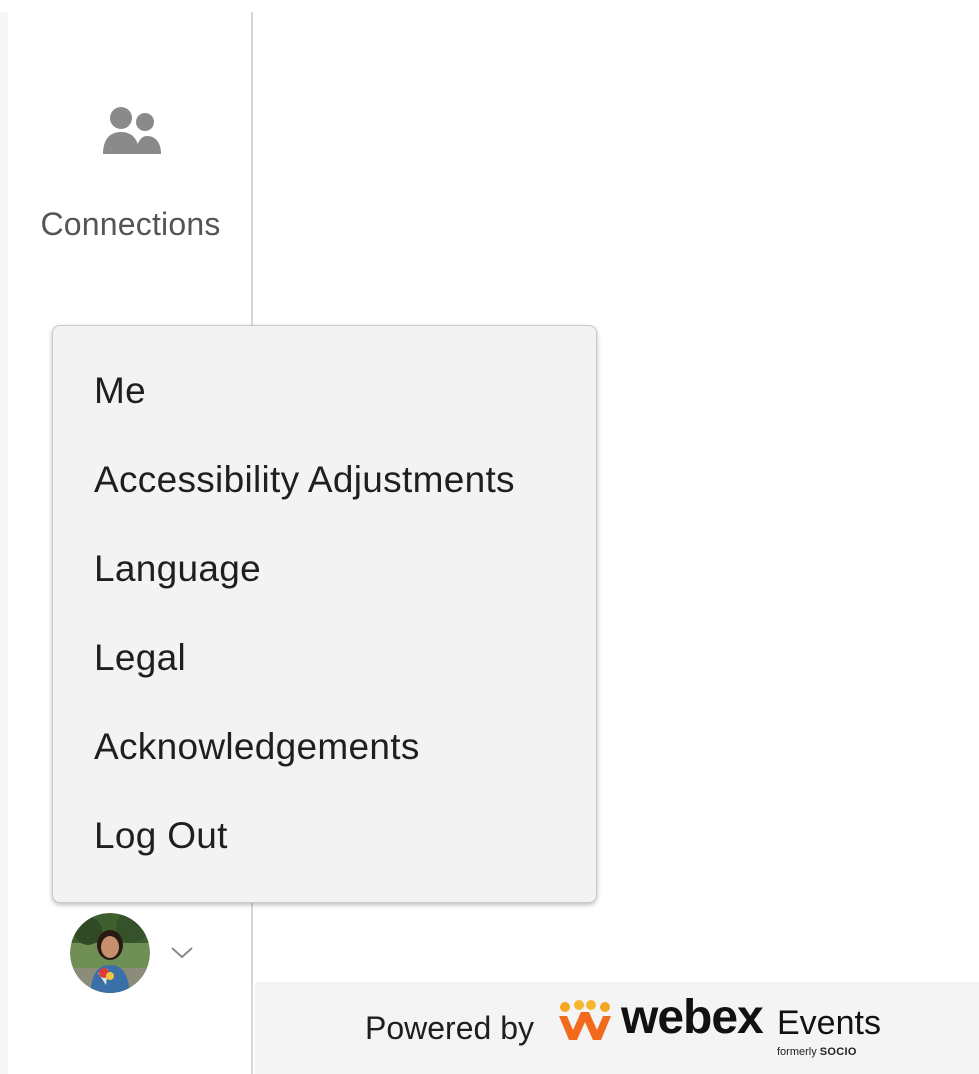  Describe the element at coordinates (838, 1052) in the screenshot. I see `formerly-brand: SOCIO` at that location.